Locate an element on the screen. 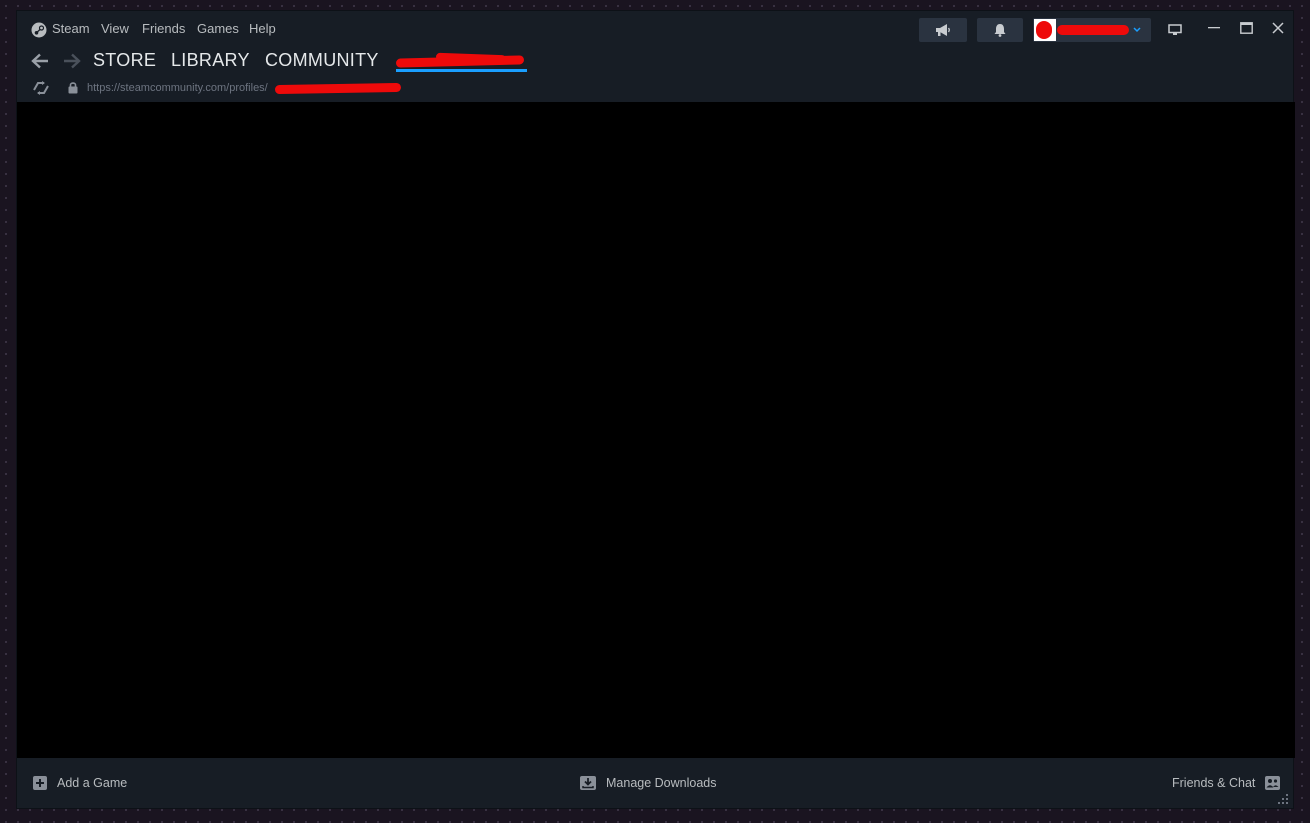  back-arrow-icon is located at coordinates (40, 61).